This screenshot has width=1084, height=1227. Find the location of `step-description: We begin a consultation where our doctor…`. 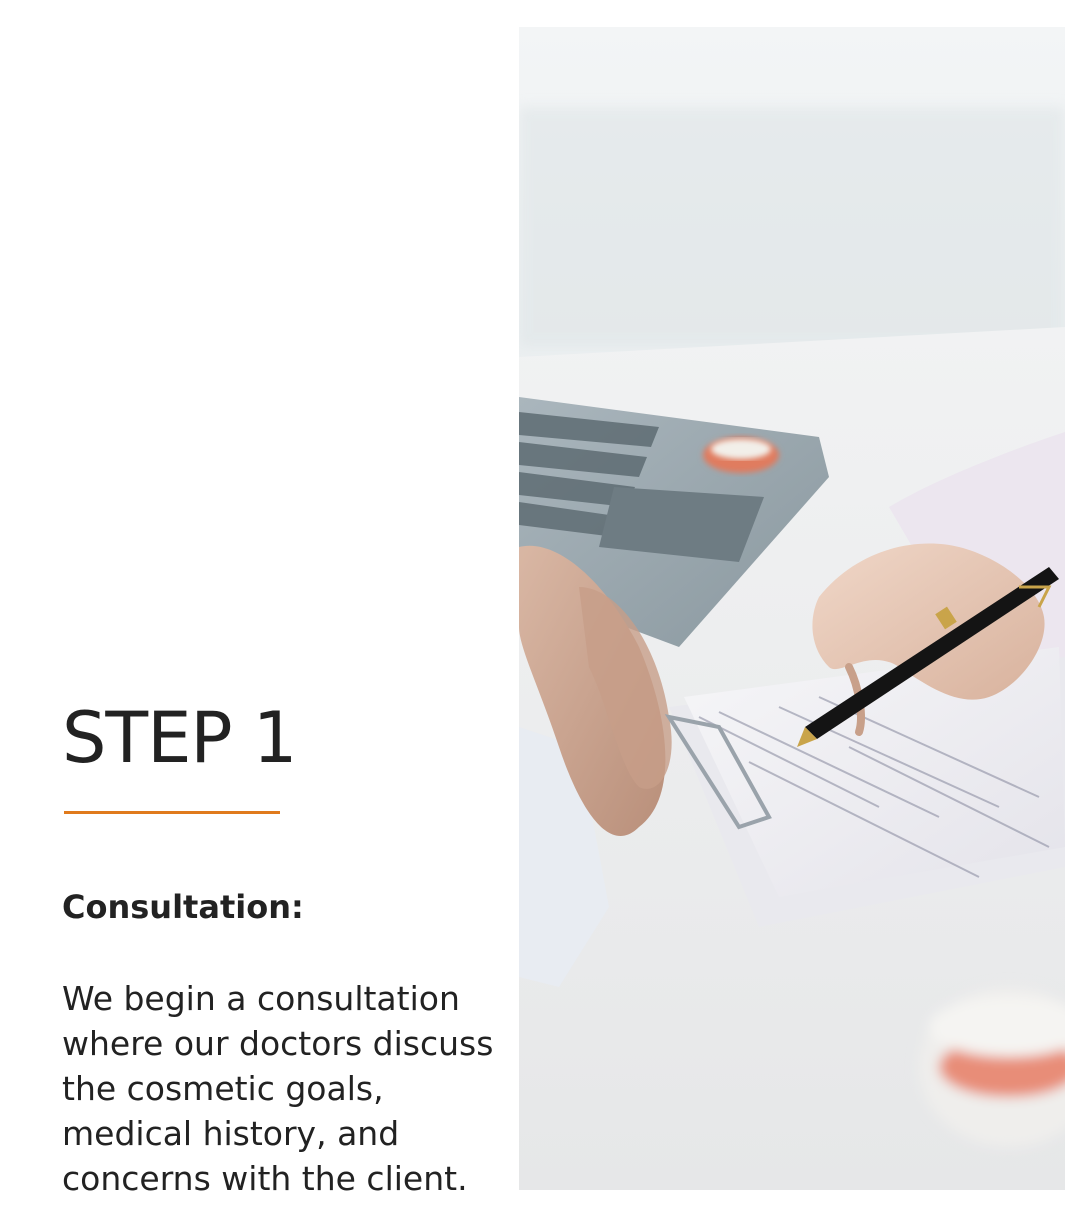

step-description: We begin a consultation where our doctor… is located at coordinates (278, 1088).